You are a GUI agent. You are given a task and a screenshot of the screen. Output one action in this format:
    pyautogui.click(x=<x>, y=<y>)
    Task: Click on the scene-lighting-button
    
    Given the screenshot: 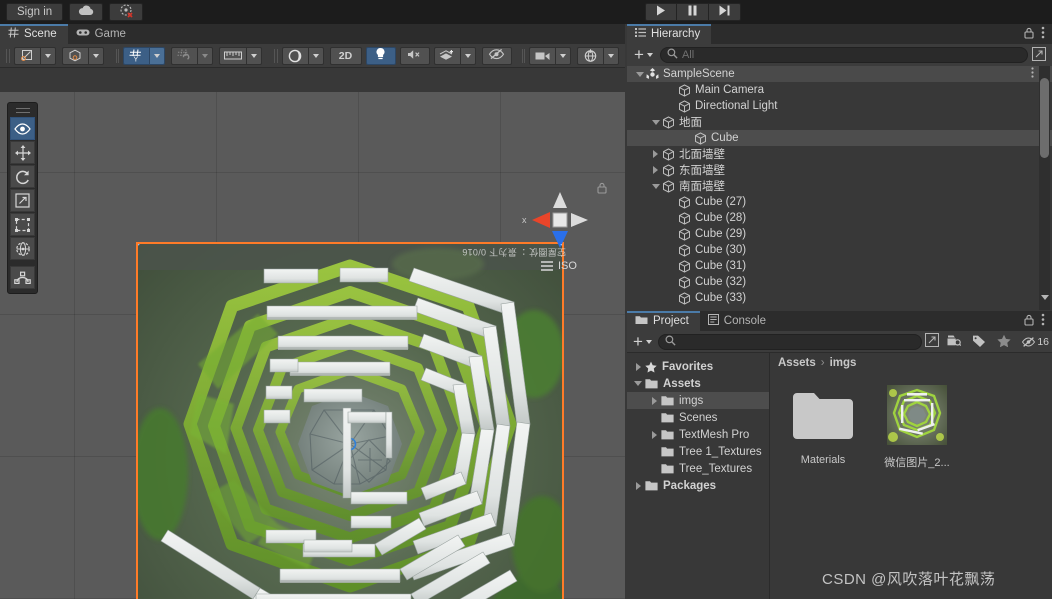 What is the action you would take?
    pyautogui.click(x=380, y=55)
    